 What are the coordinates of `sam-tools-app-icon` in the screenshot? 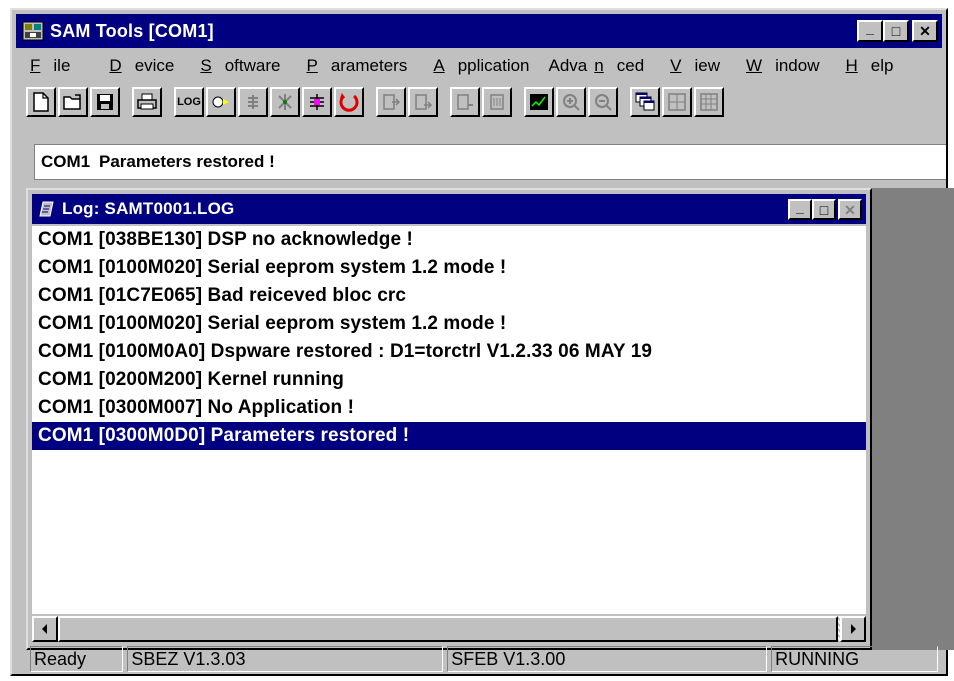 It's located at (33, 31).